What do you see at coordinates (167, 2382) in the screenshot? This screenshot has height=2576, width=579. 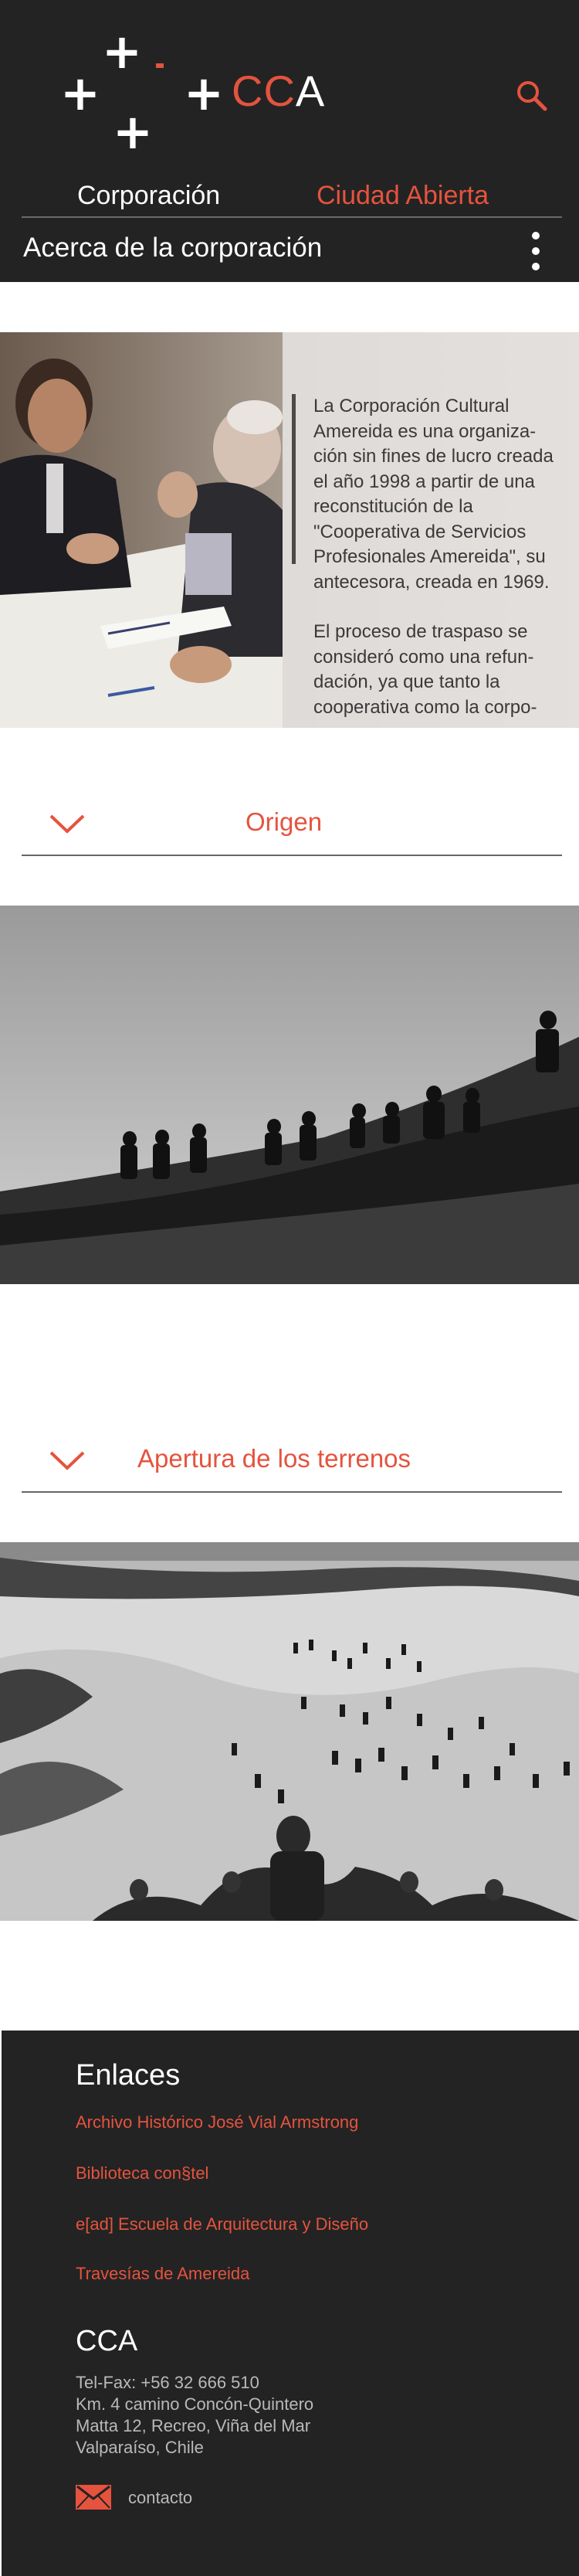 I see `footer-phone: Tel-Fax: +56 32 666 510` at bounding box center [167, 2382].